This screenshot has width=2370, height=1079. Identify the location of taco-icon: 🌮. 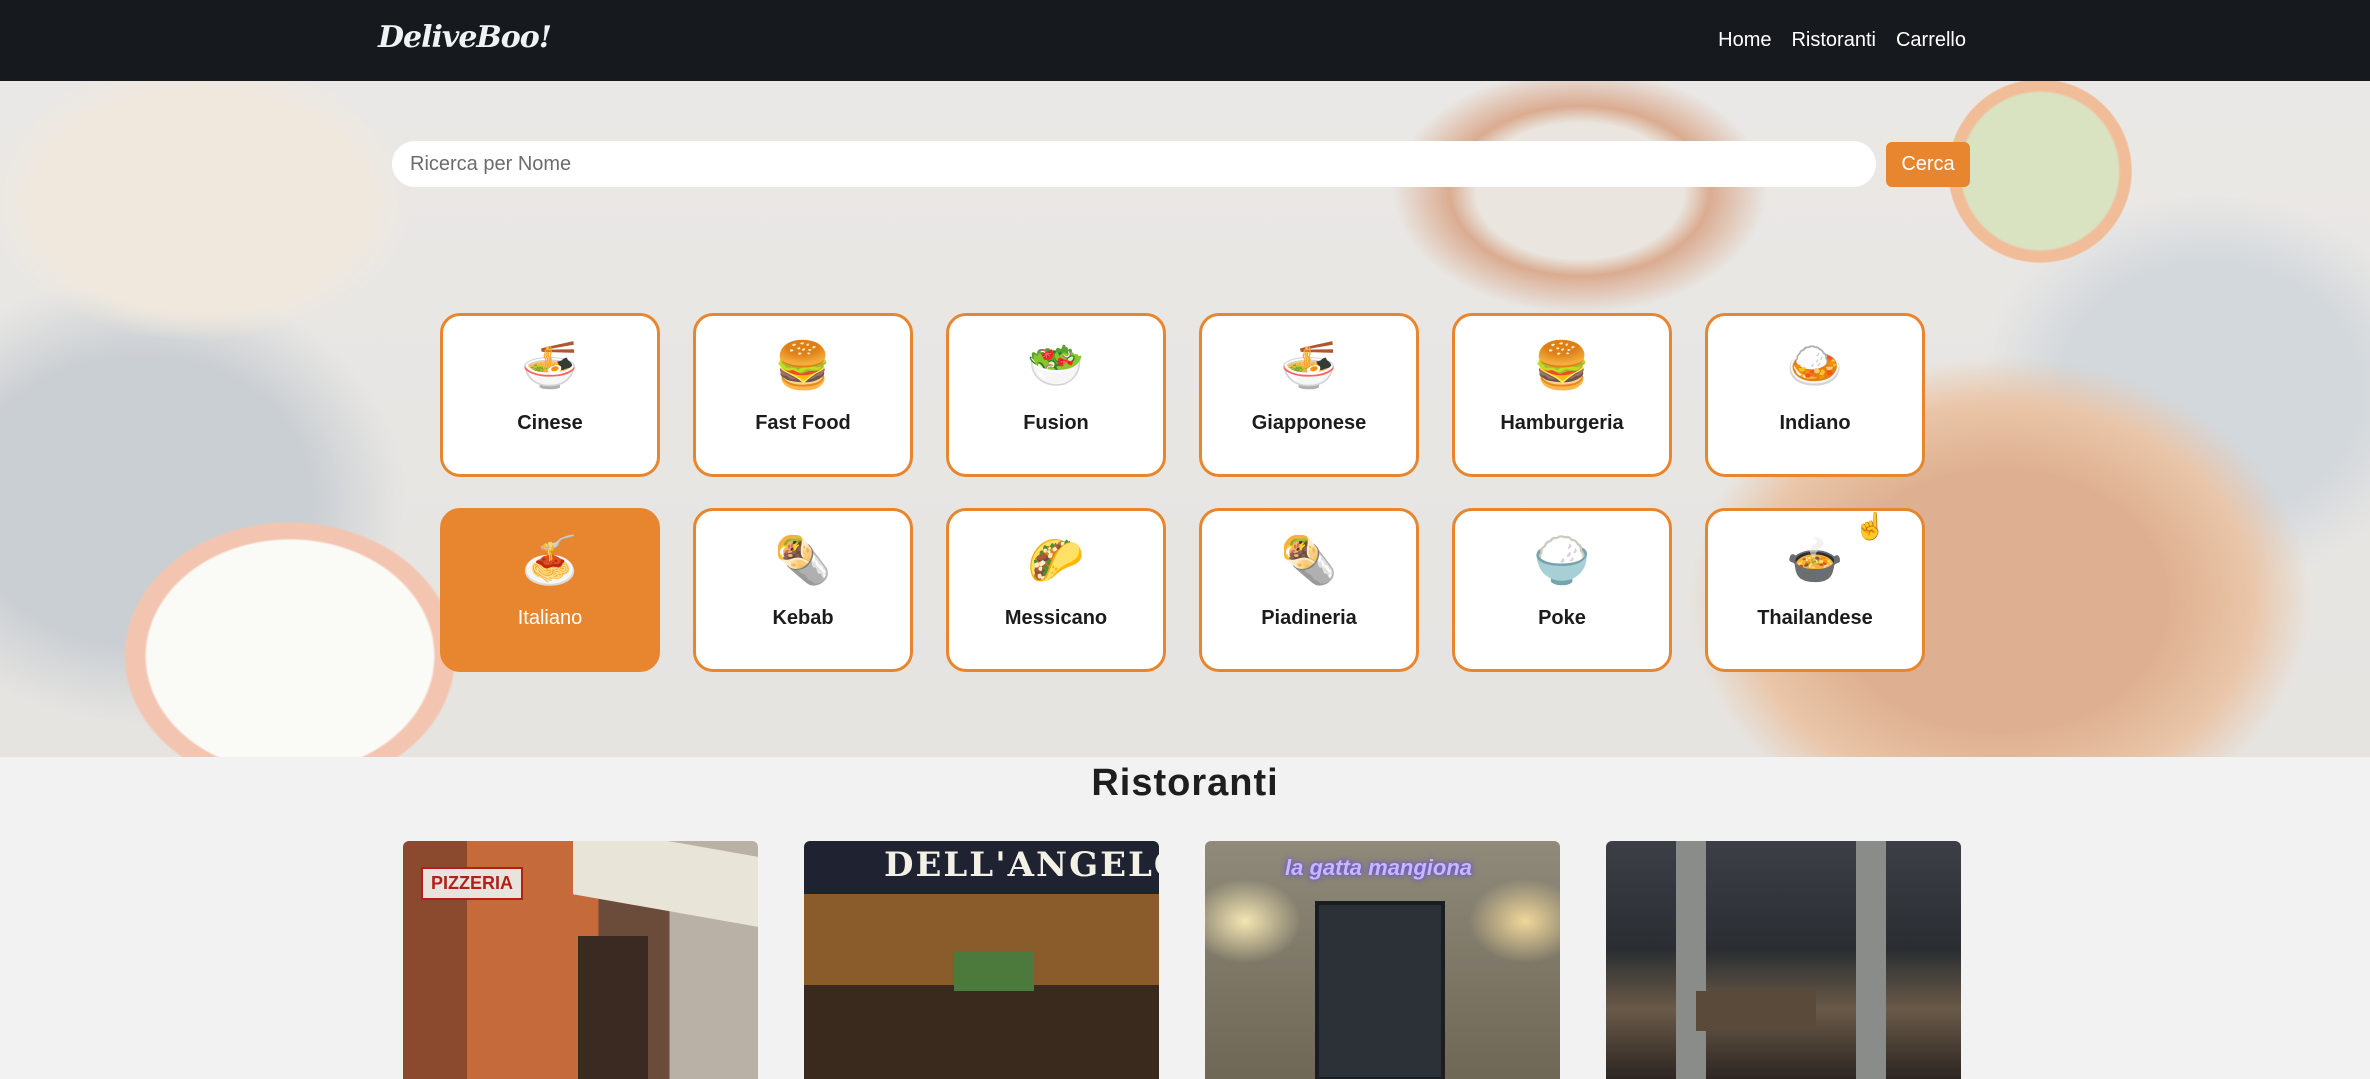
(1056, 560).